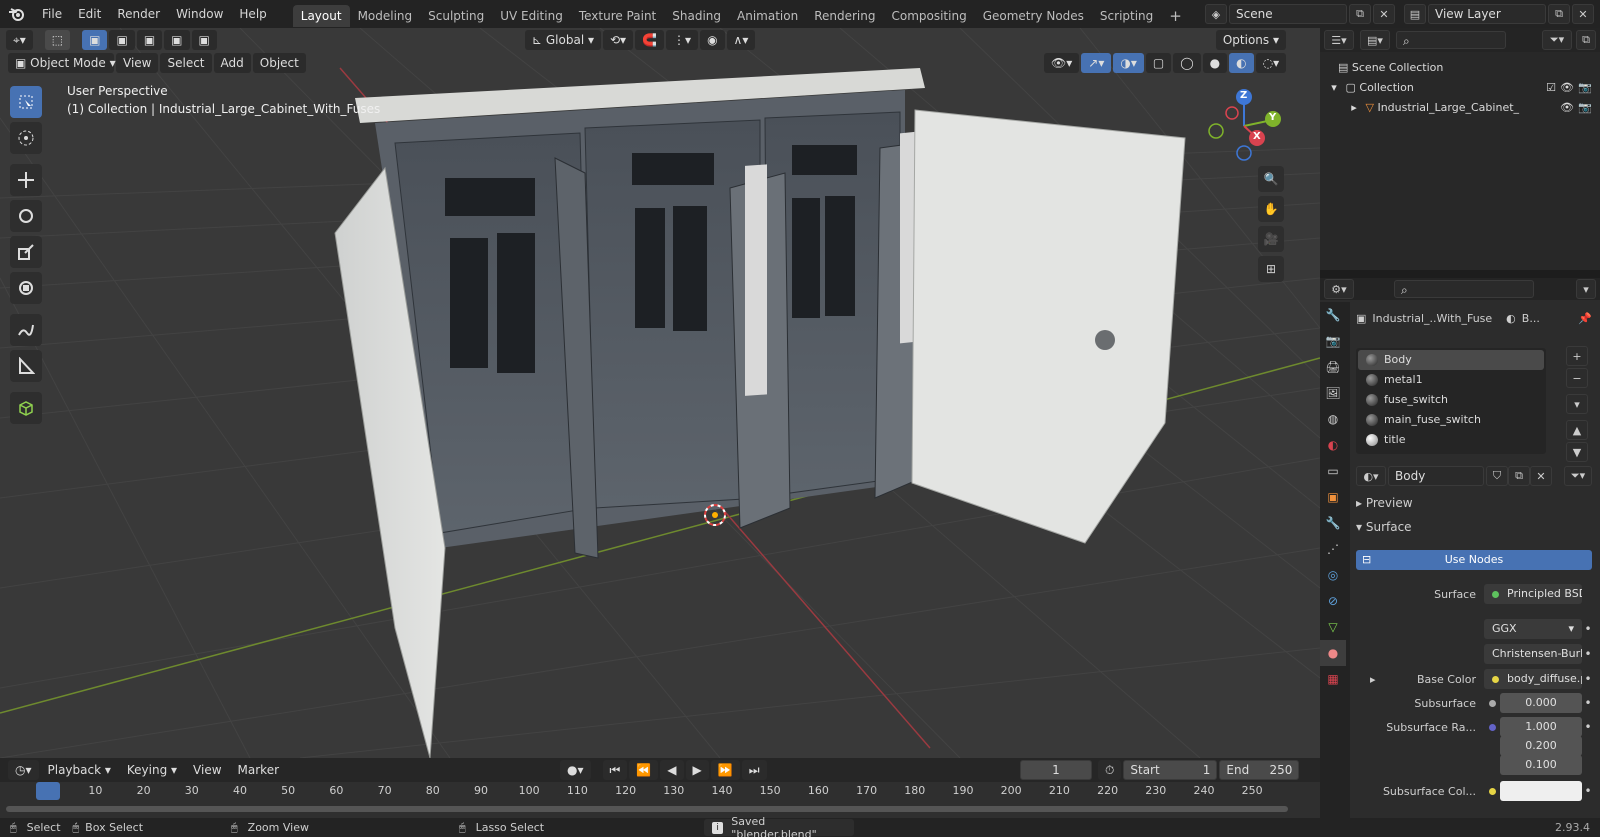  What do you see at coordinates (1559, 14) in the screenshot?
I see `new-view-layer-icon: ⧉` at bounding box center [1559, 14].